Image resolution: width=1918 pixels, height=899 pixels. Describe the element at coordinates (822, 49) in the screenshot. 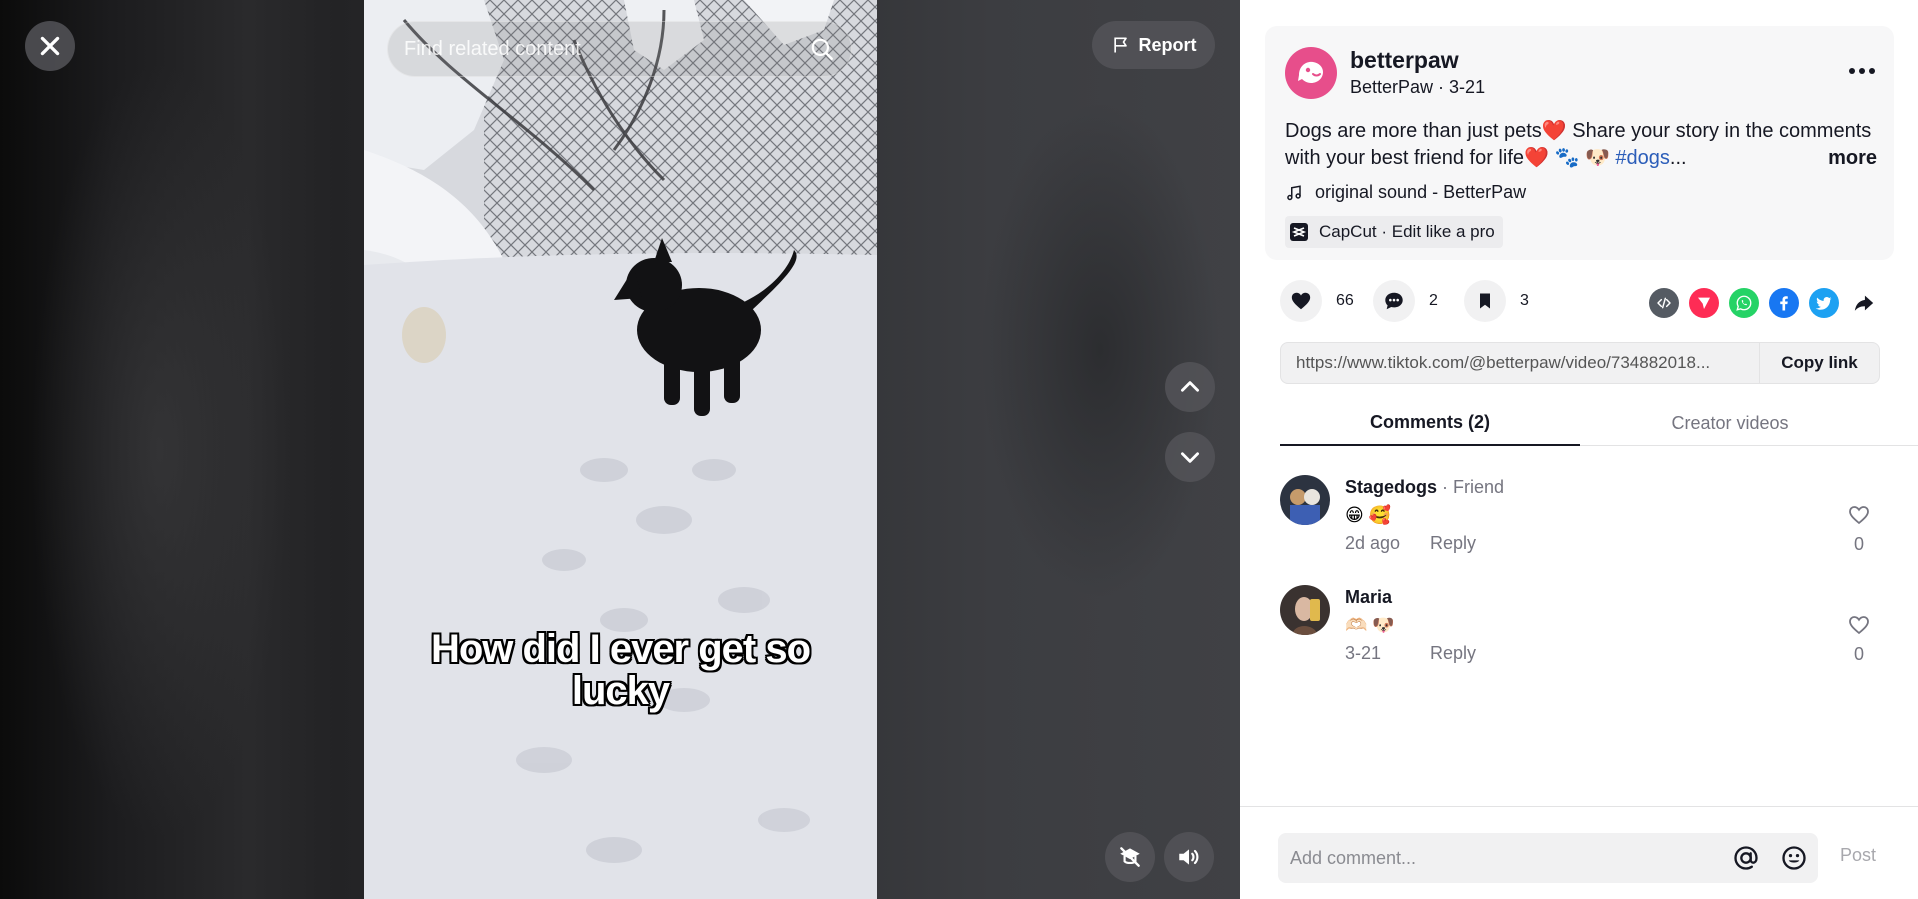

I see `search-icon` at that location.